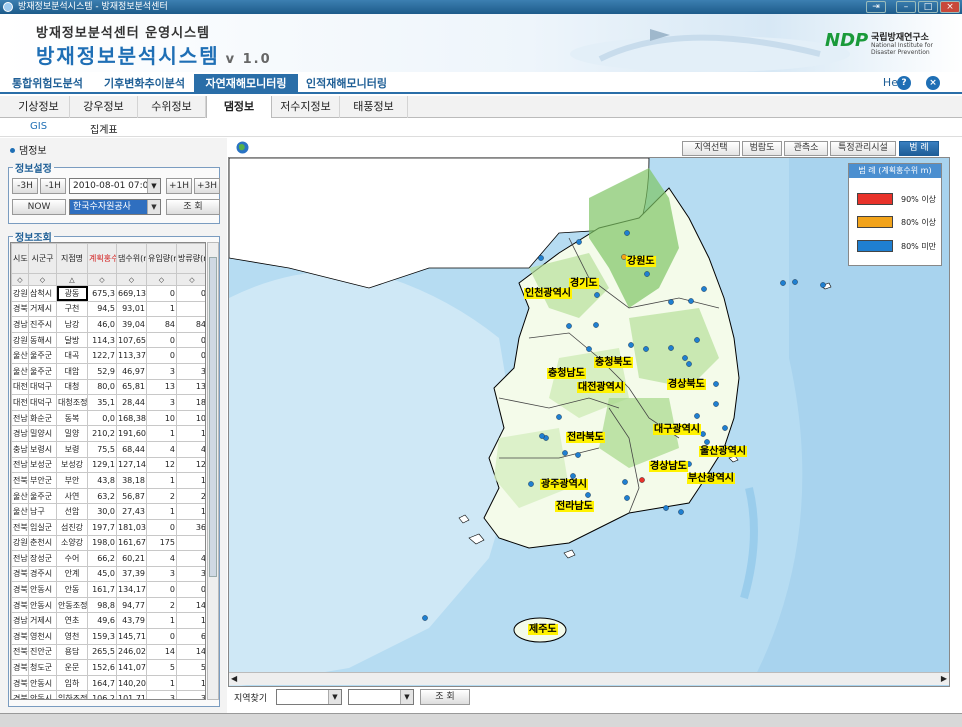  What do you see at coordinates (108, 433) in the screenshot?
I see `table-row: 경남 밀양시 밀양 210,2 191,60 1 1` at bounding box center [108, 433].